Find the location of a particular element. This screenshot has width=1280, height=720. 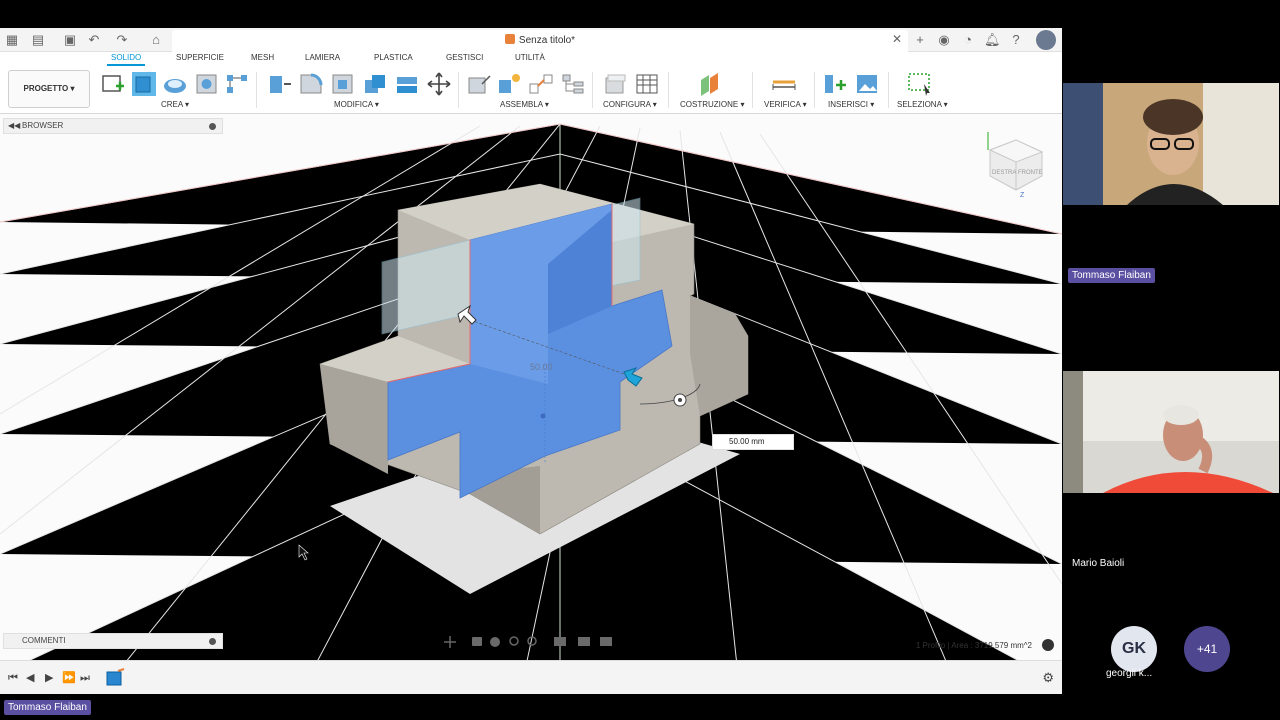

viewcube-icon is located at coordinates (1015, 161).